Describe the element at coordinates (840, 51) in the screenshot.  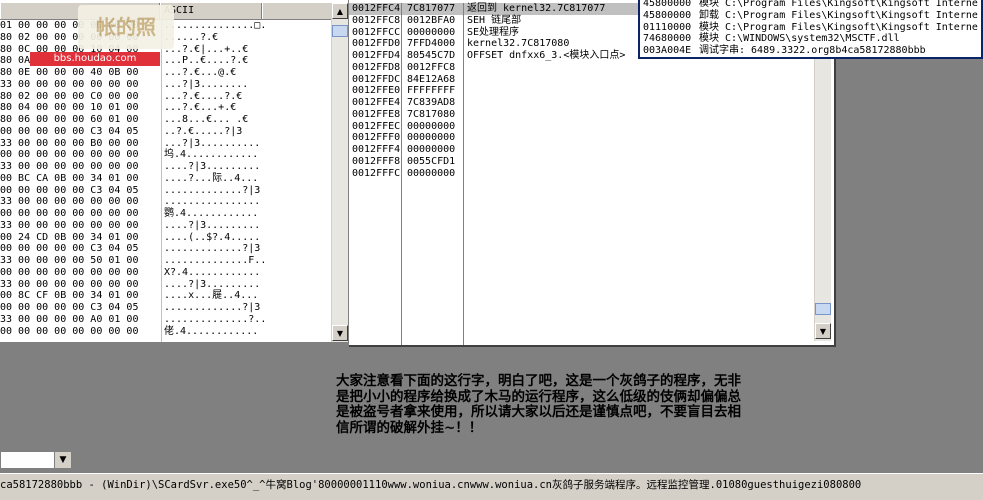
I see `log-row-message: 调试字串: 6489.3322.org8b4ca58172880bbb` at that location.